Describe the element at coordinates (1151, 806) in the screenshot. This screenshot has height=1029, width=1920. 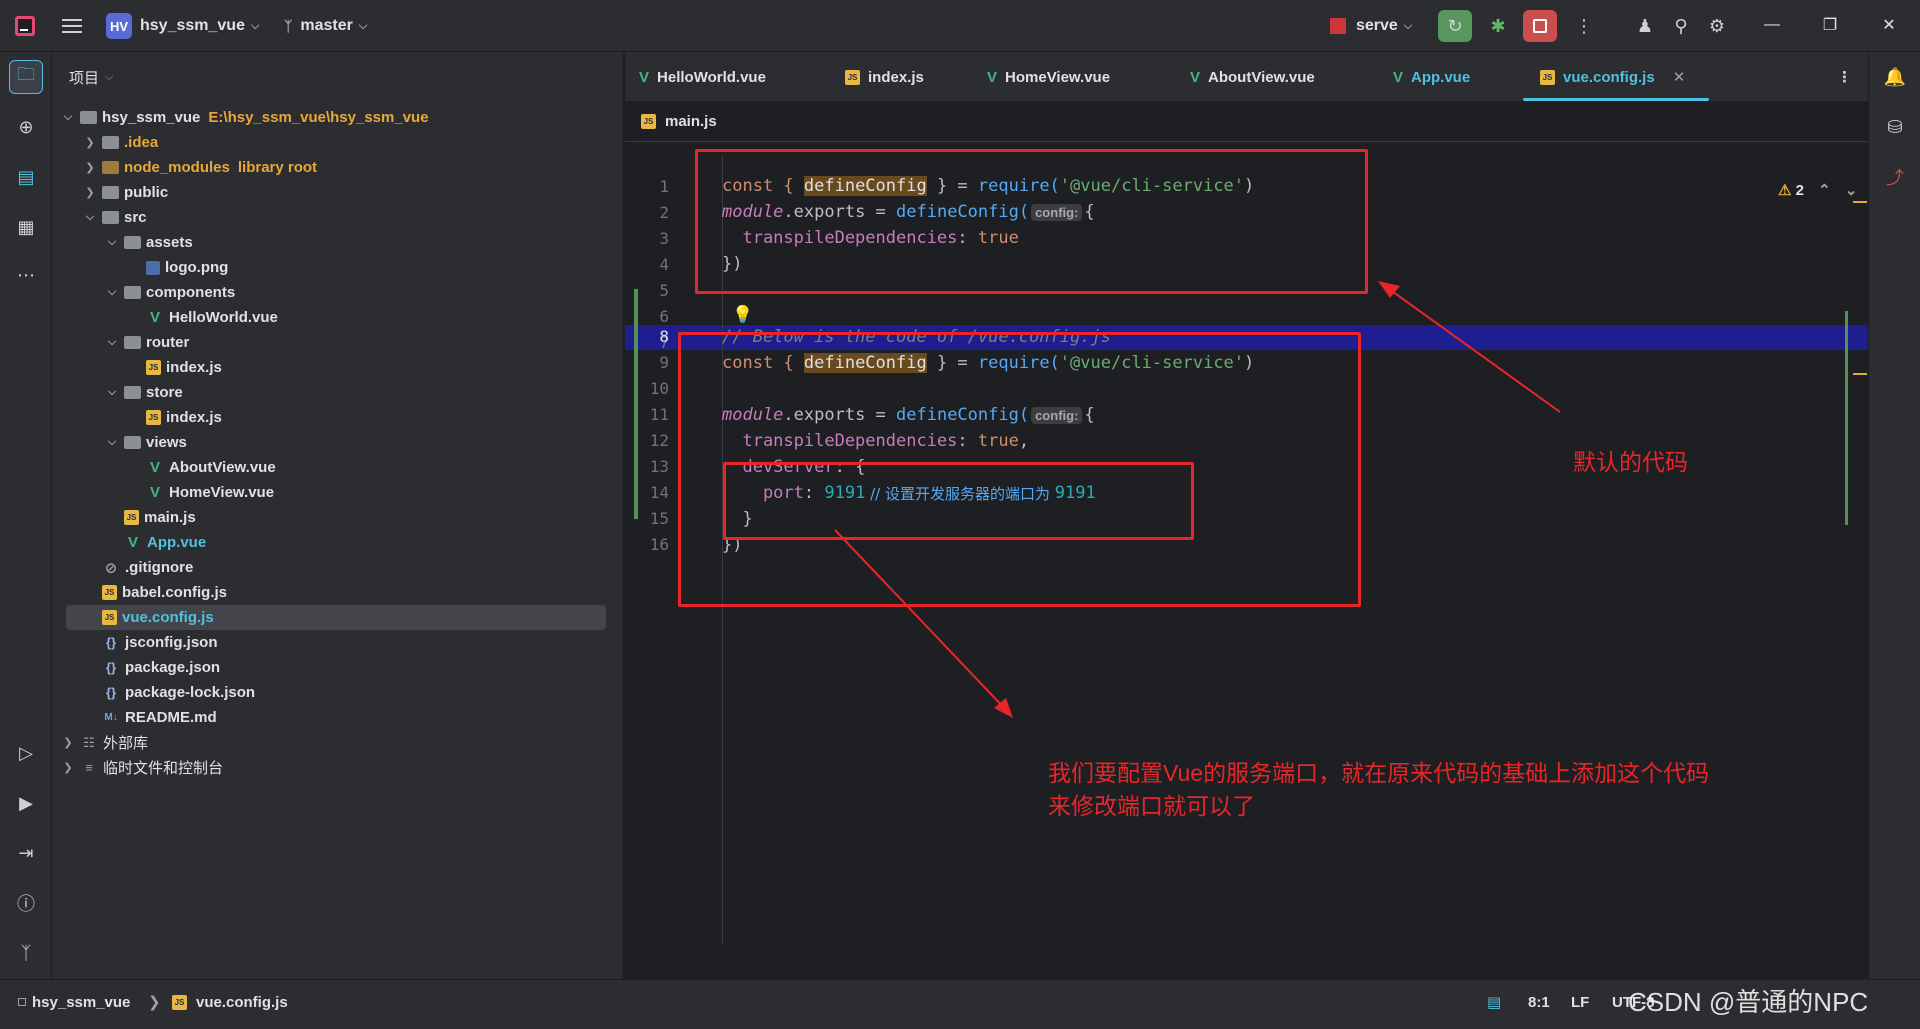
I see `annotation-explain-line2: 来修改端口就可以了` at that location.